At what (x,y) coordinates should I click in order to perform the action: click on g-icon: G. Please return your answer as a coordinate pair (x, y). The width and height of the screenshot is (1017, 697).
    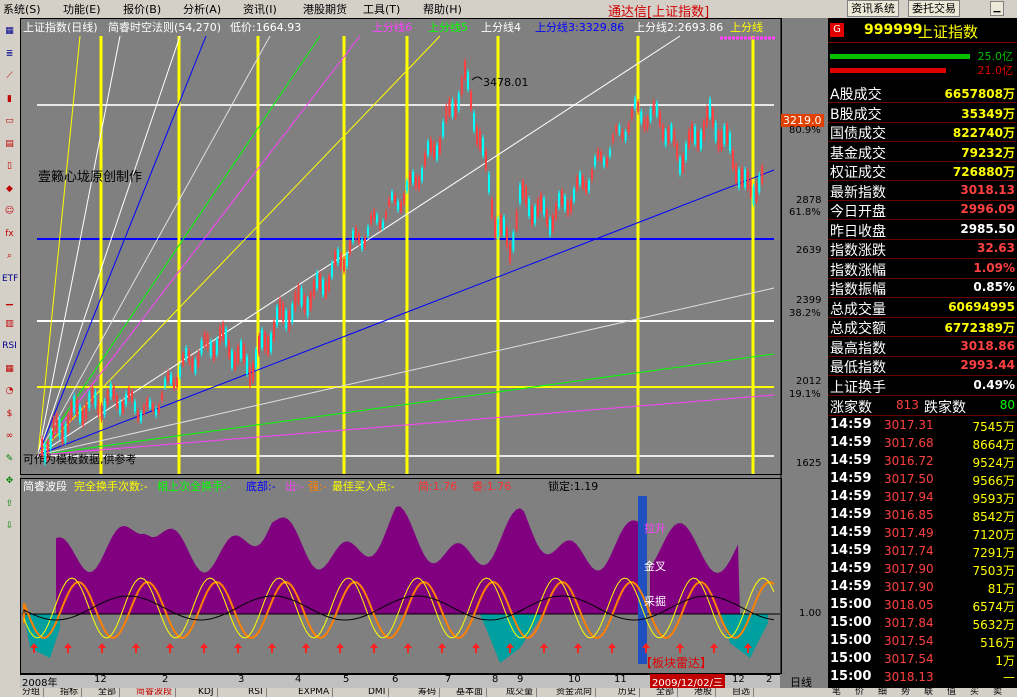
    Looking at the image, I should click on (837, 30).